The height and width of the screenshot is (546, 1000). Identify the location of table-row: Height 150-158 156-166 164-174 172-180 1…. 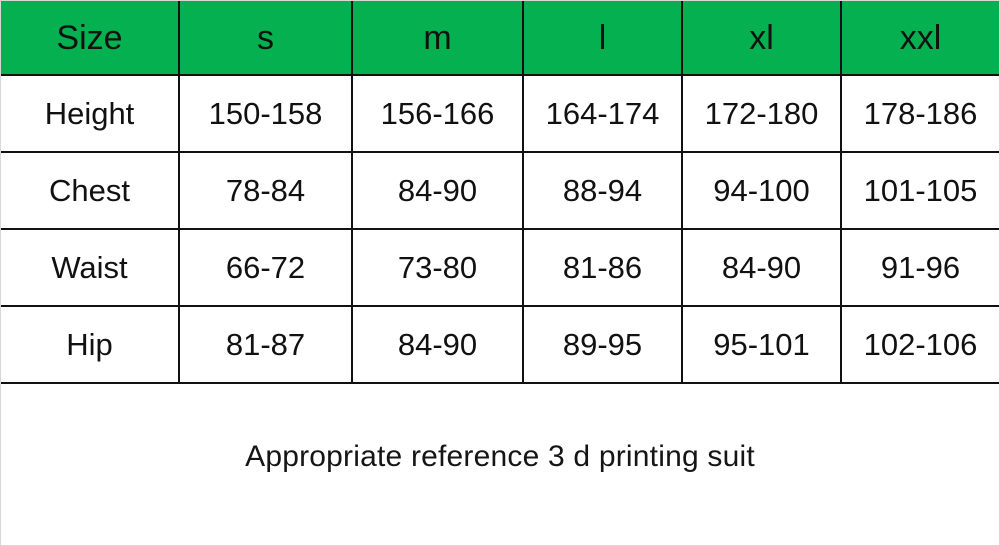
(500, 113).